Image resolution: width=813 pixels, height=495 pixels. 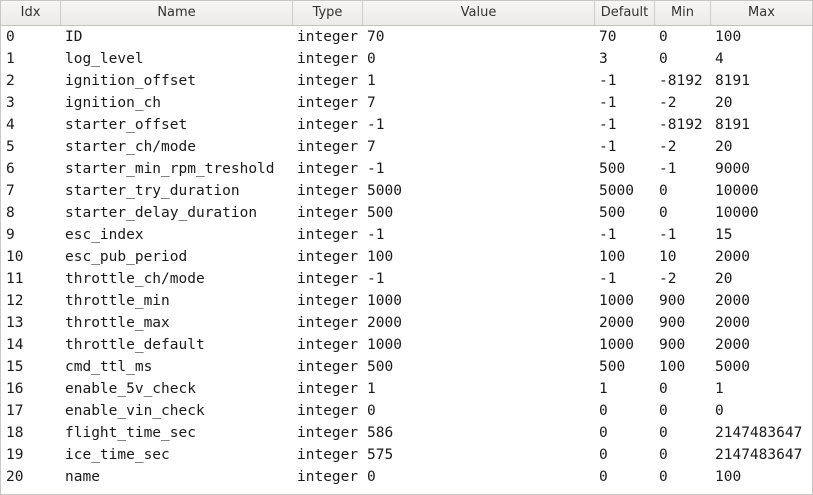 What do you see at coordinates (328, 13) in the screenshot?
I see `column-header-type: Type` at bounding box center [328, 13].